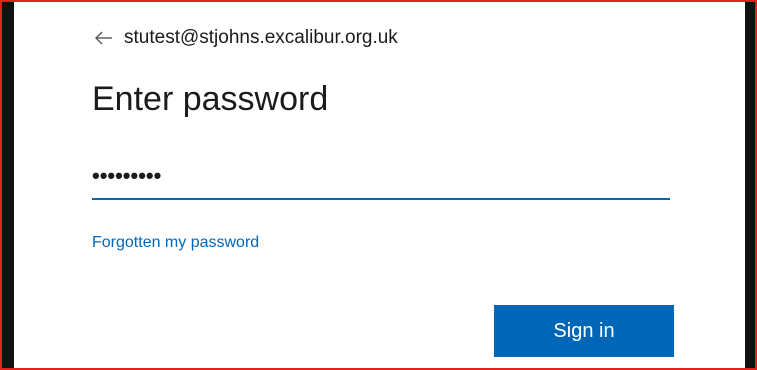  I want to click on left-edge, so click(8, 185).